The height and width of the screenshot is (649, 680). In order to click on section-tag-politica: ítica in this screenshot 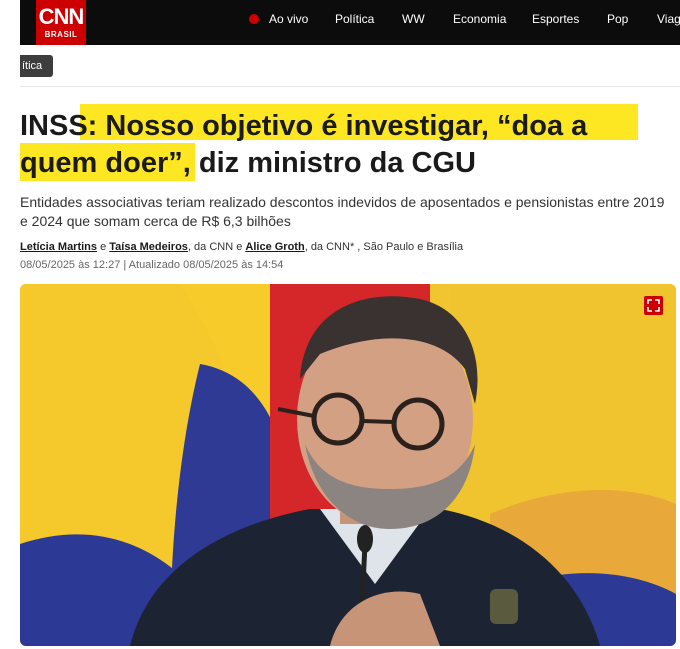, I will do `click(36, 66)`.